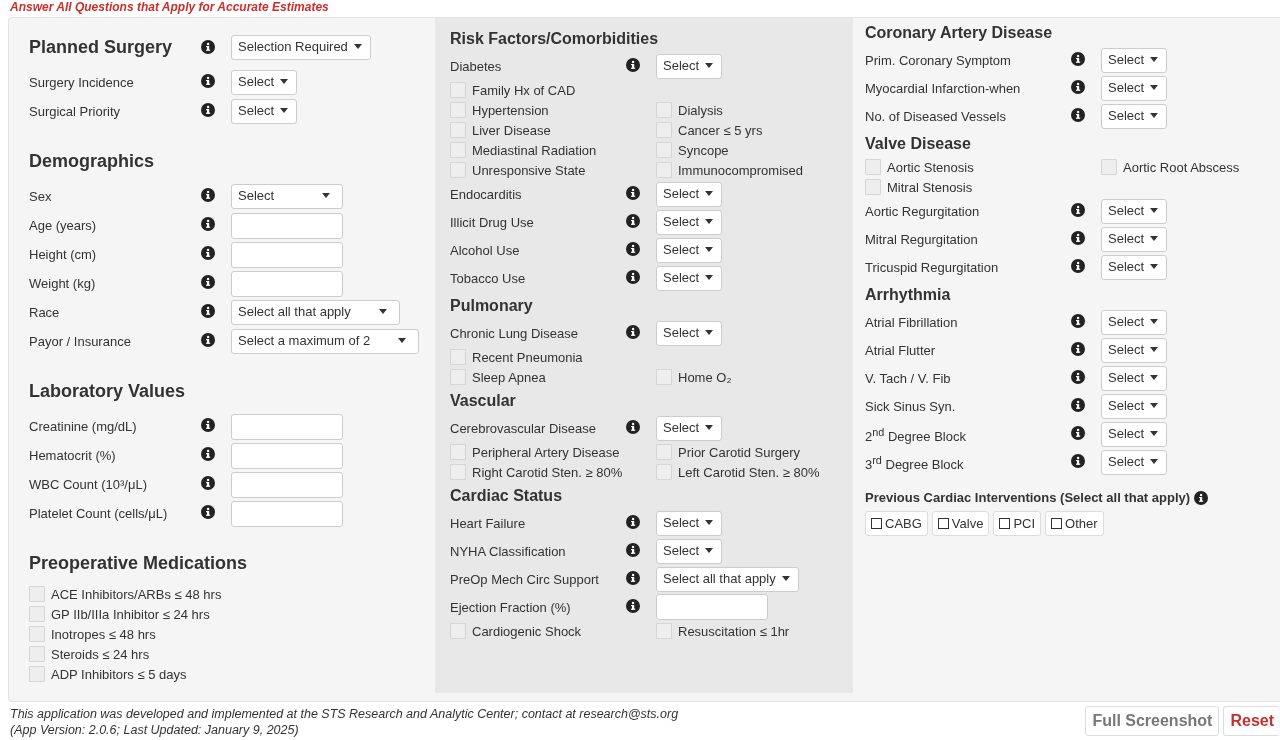 The image size is (1280, 740). I want to click on select-dropdown: Select a maximum of 2, so click(325, 341).